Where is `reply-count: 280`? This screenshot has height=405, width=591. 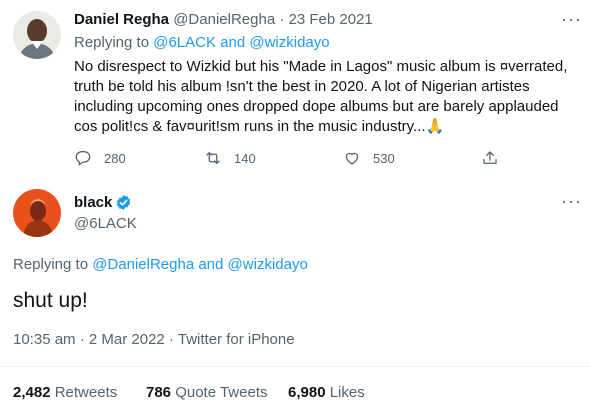
reply-count: 280 is located at coordinates (115, 158).